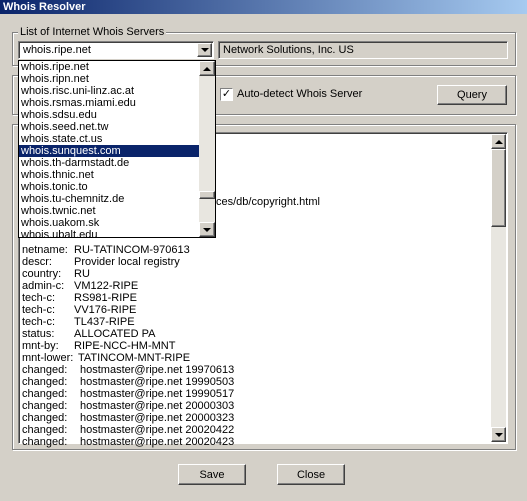 This screenshot has height=501, width=527. What do you see at coordinates (498, 288) in the screenshot?
I see `result-scrollbar` at bounding box center [498, 288].